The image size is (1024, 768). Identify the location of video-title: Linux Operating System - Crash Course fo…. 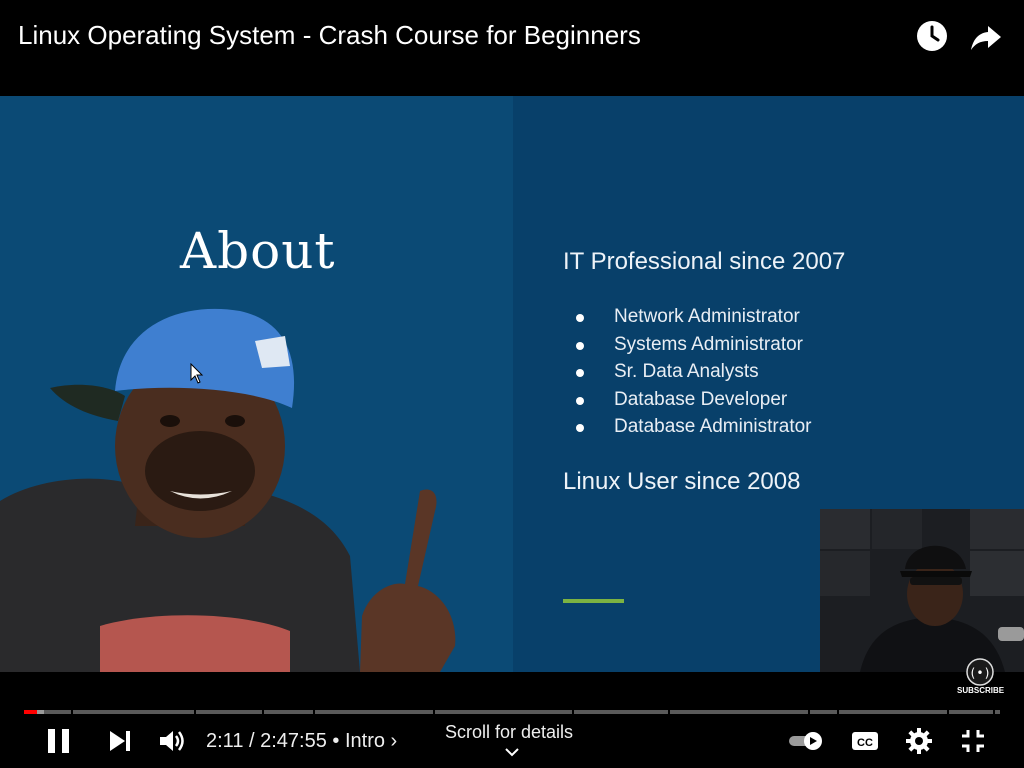
(329, 35).